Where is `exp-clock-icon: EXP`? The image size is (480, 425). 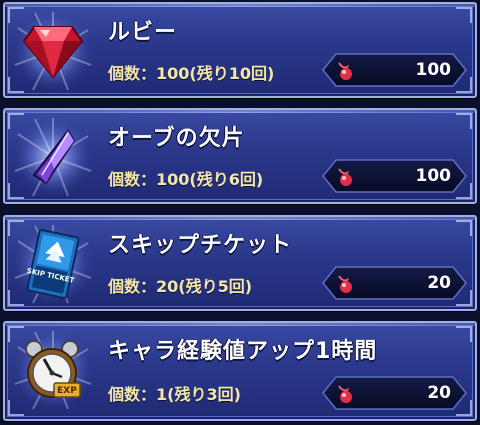
exp-clock-icon: EXP is located at coordinates (53, 370).